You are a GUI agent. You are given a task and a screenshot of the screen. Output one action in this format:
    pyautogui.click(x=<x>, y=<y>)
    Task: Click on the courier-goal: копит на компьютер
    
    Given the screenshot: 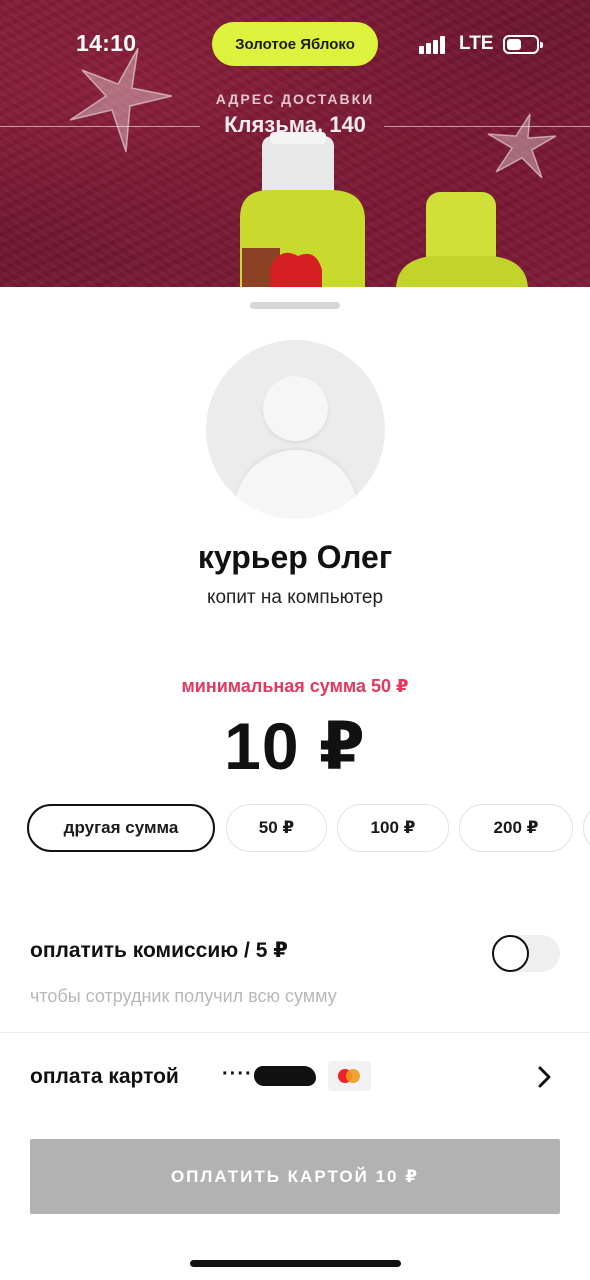 What is the action you would take?
    pyautogui.click(x=295, y=597)
    